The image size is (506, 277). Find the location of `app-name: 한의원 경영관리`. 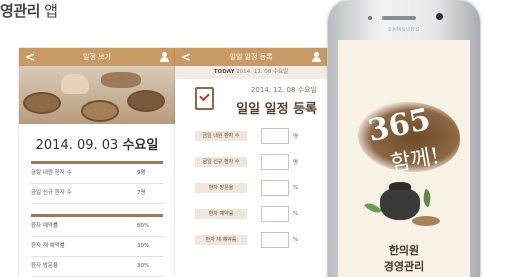

app-name: 한의원 경영관리 is located at coordinates (404, 259).